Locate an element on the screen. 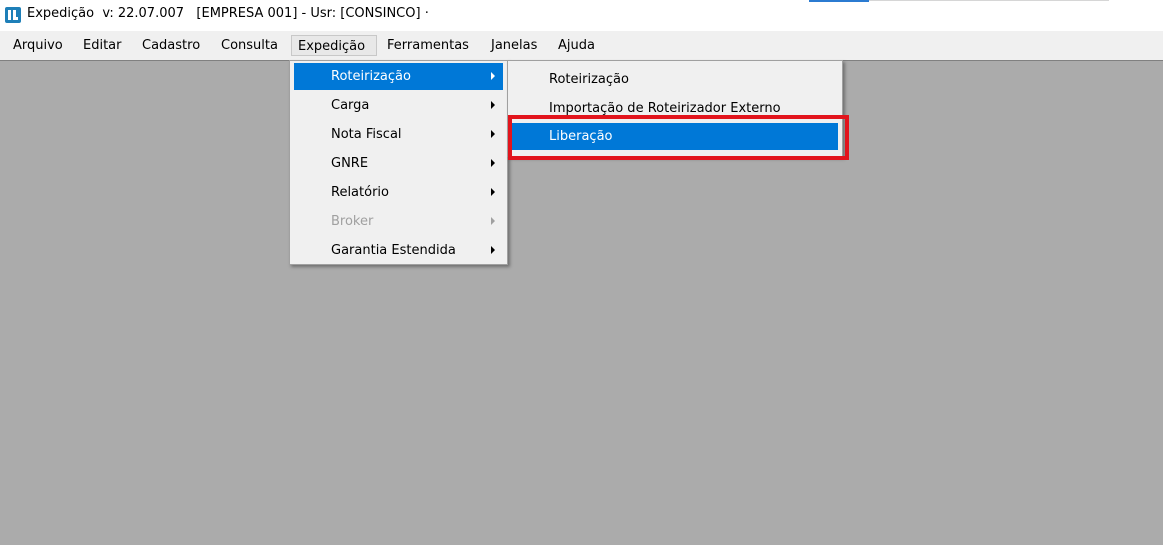 Image resolution: width=1163 pixels, height=545 pixels. annotation-highlight-box is located at coordinates (678, 137).